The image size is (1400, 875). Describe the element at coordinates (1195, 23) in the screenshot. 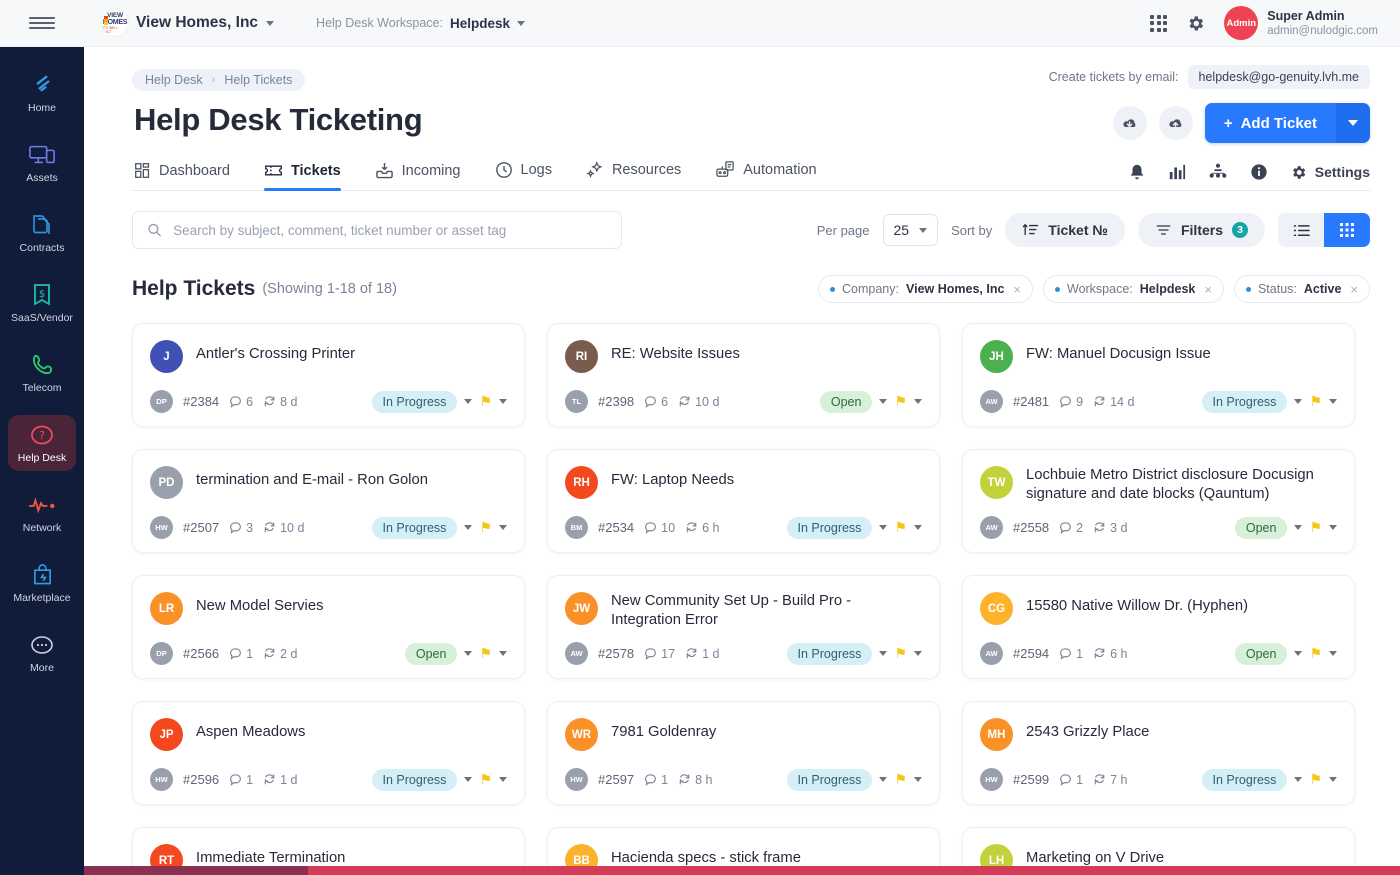

I see `gear-icon` at that location.